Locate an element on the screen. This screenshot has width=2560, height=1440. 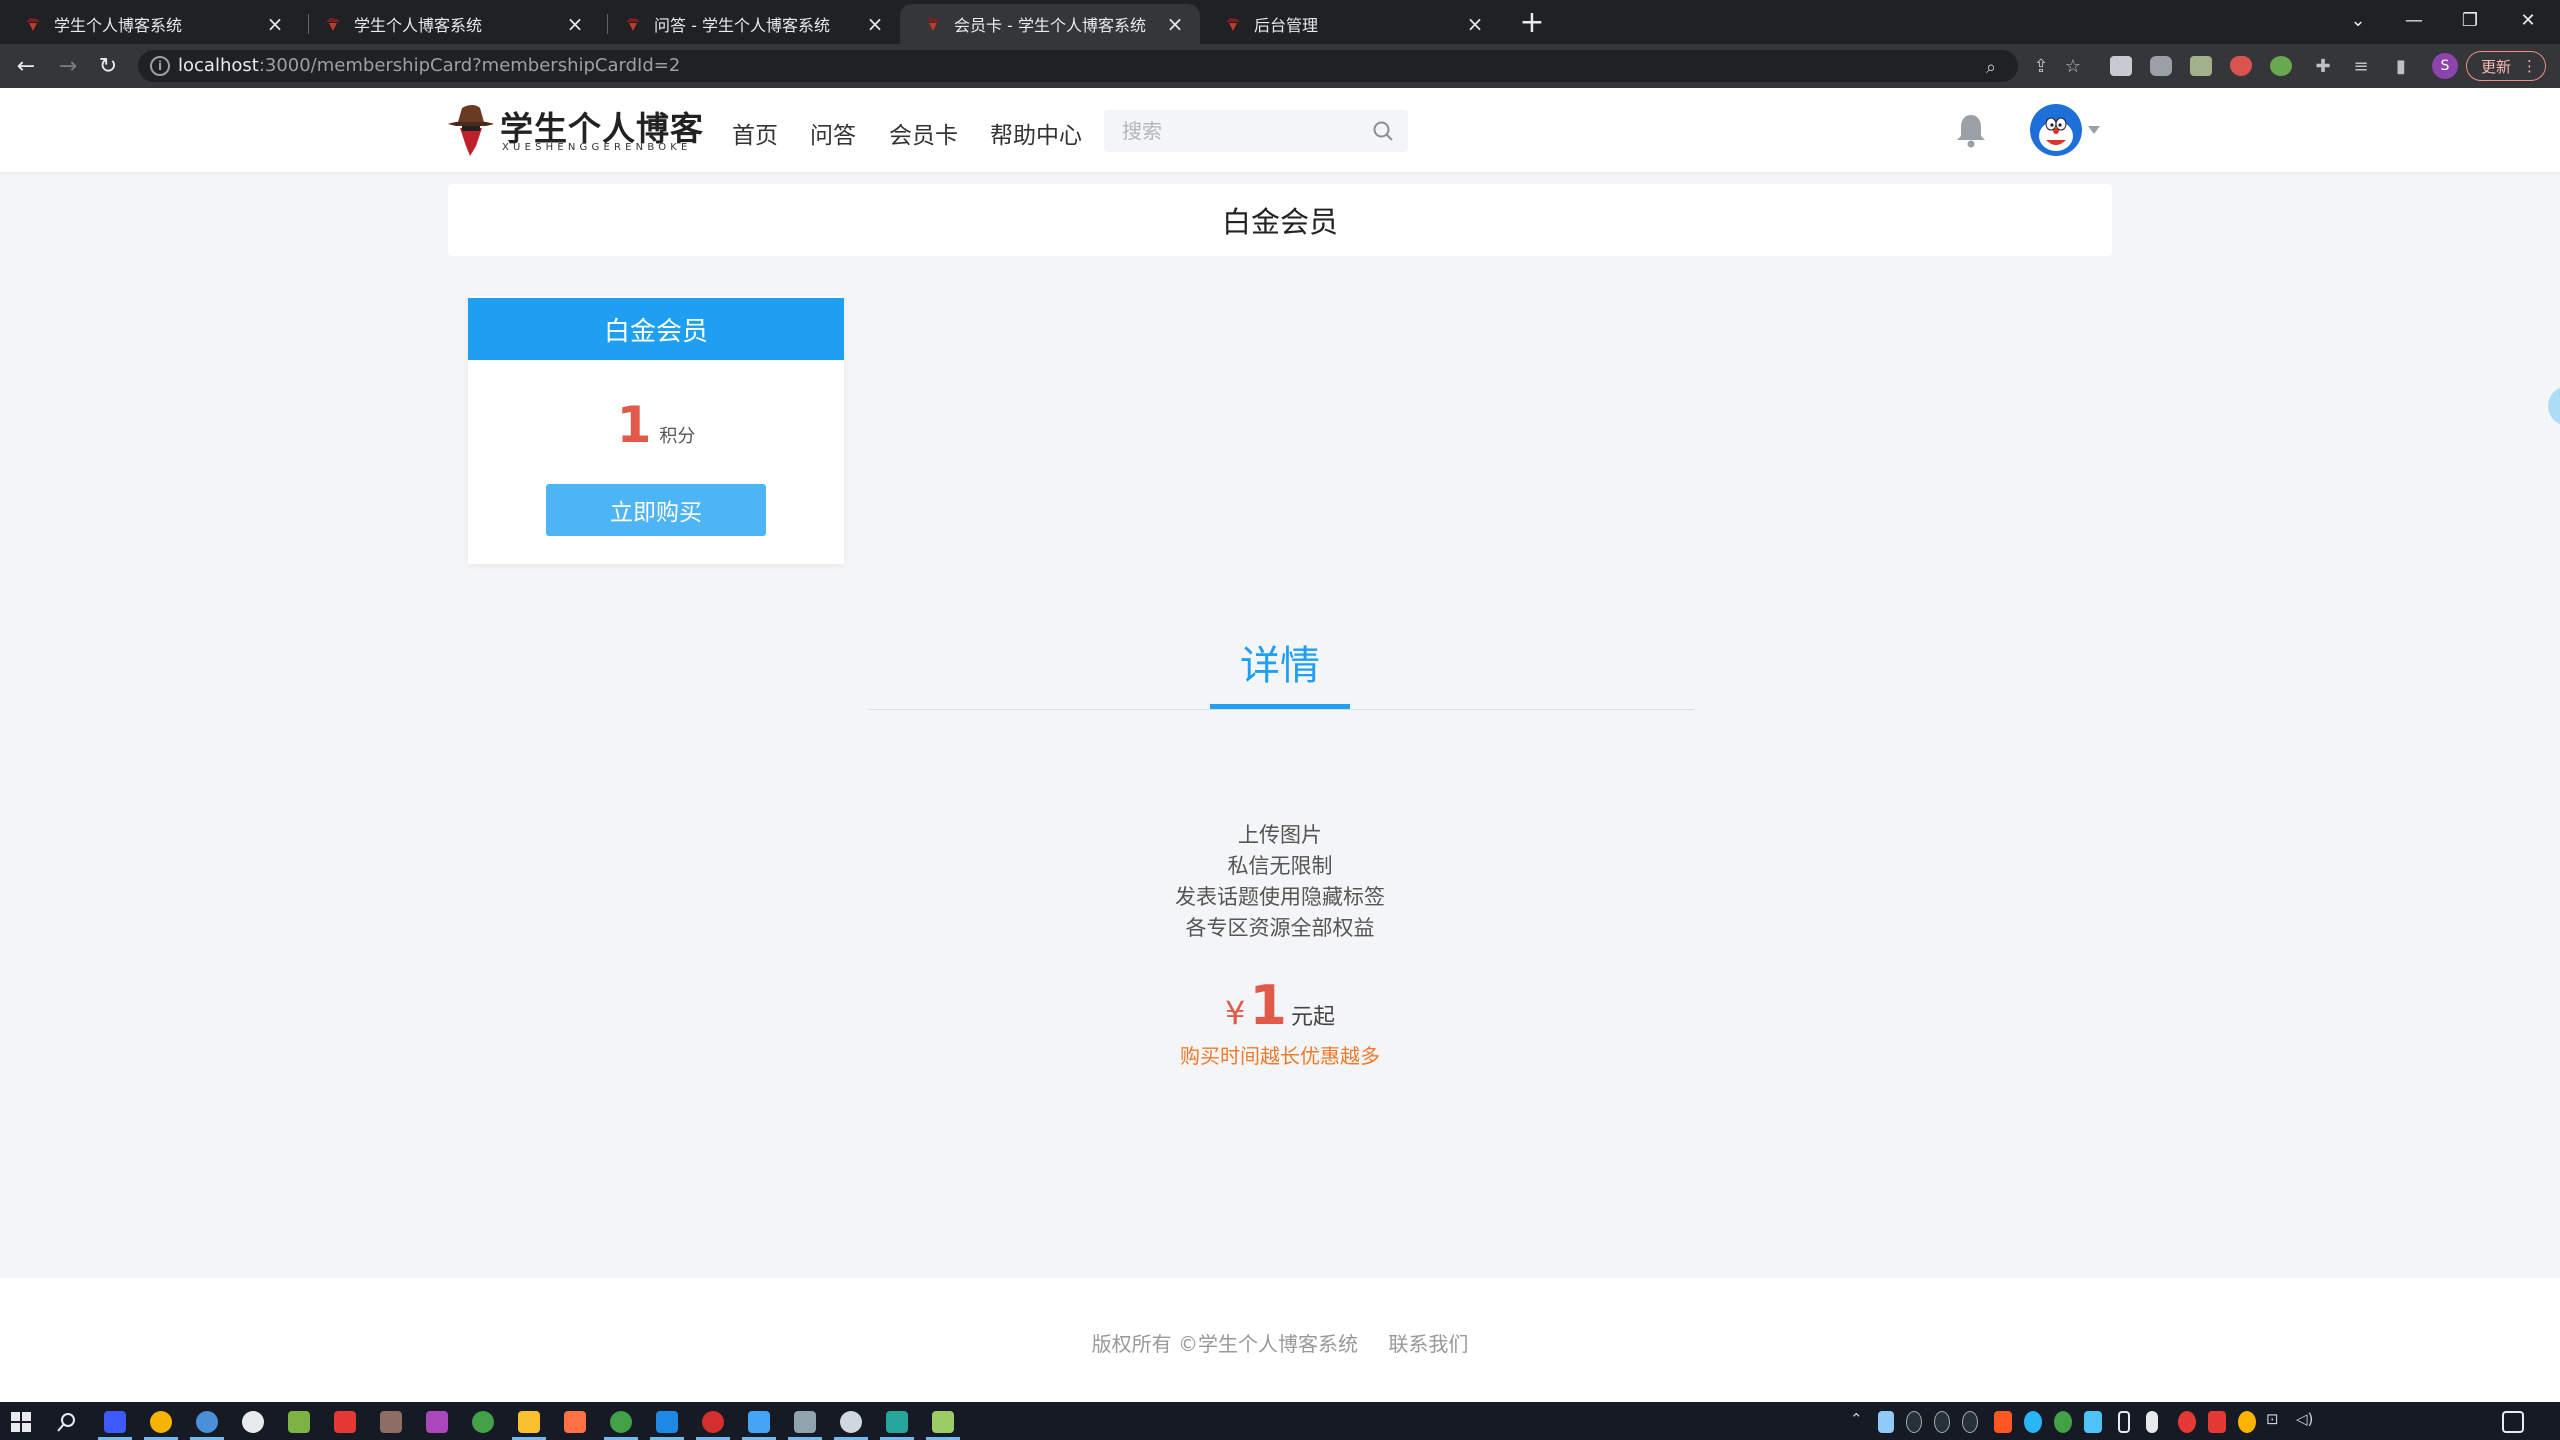
notification-bell-icon is located at coordinates (1971, 130).